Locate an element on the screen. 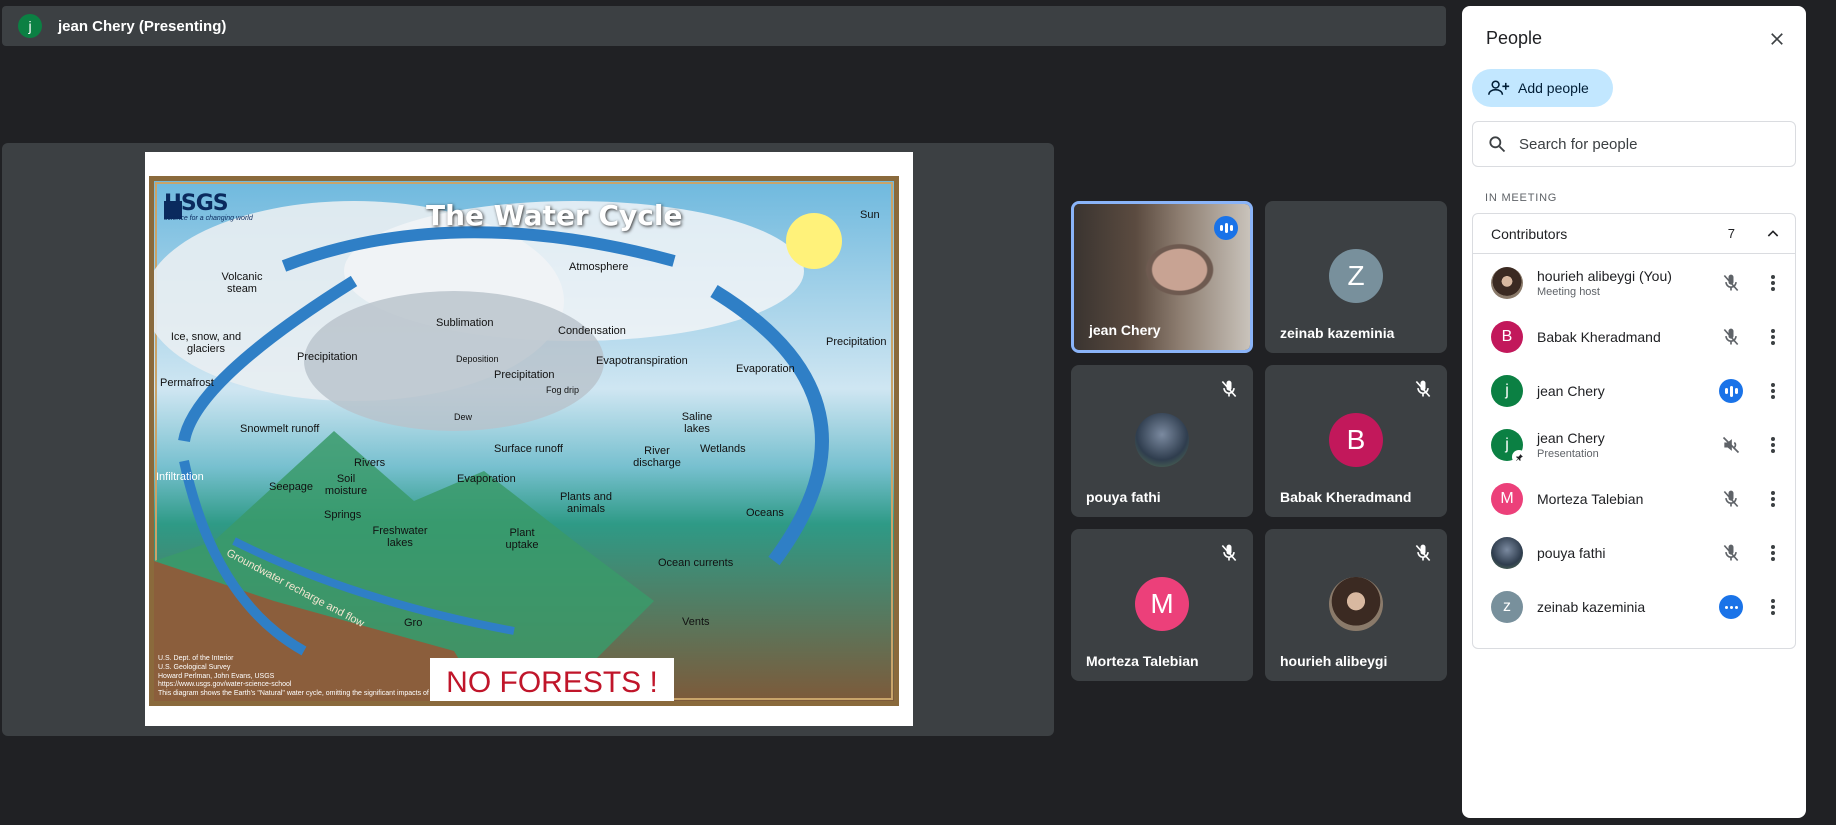 The width and height of the screenshot is (1836, 825). slide-title: The Water Cycle is located at coordinates (554, 215).